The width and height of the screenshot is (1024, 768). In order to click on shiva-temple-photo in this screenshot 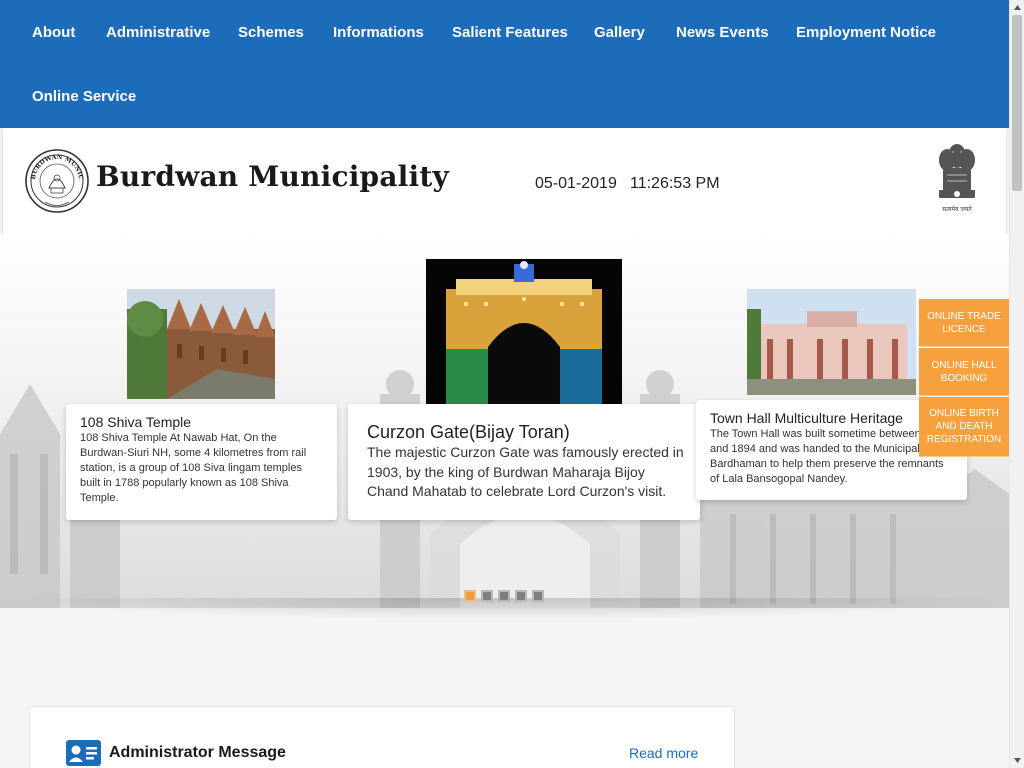, I will do `click(201, 344)`.